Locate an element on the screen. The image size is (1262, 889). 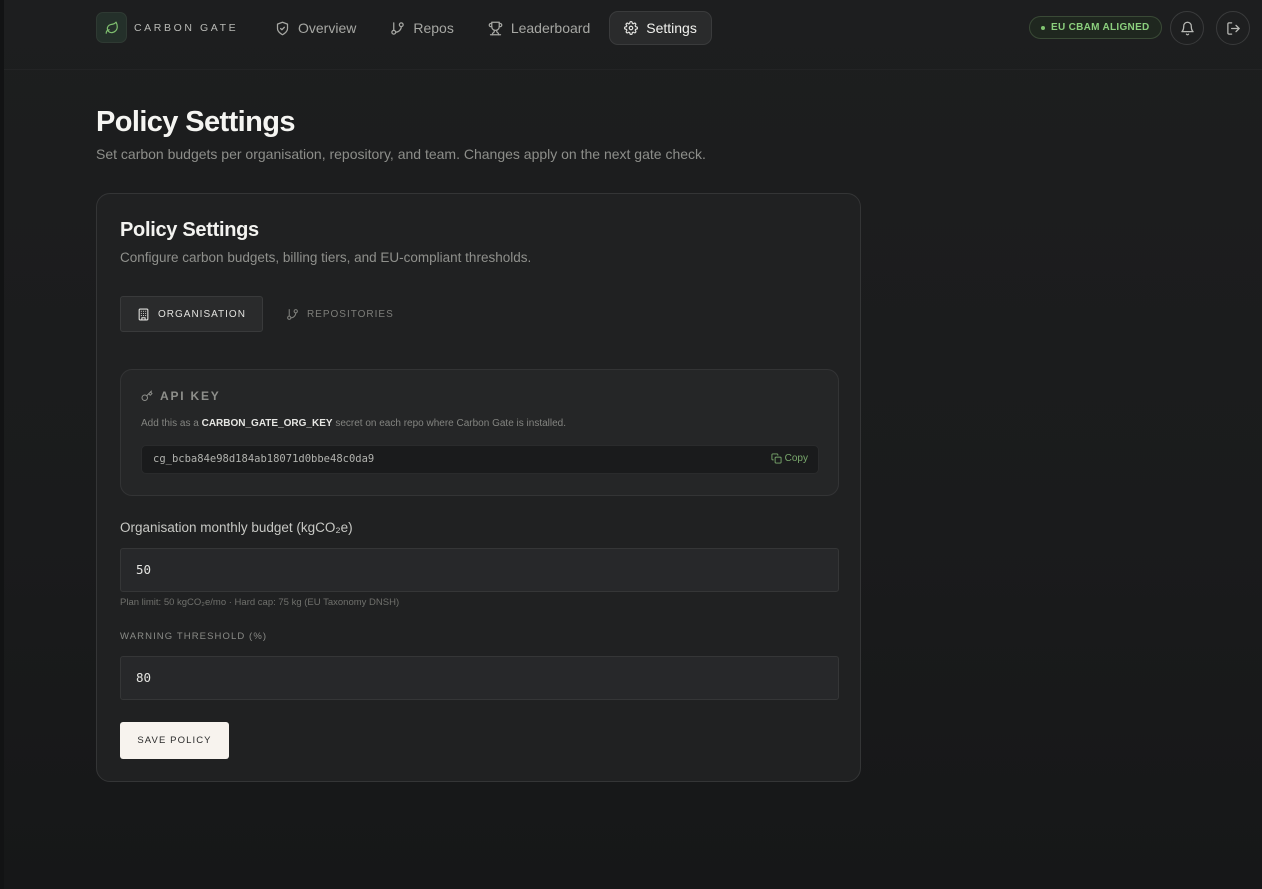
compliance-badge: EU CBAM ALIGNED is located at coordinates (1095, 27).